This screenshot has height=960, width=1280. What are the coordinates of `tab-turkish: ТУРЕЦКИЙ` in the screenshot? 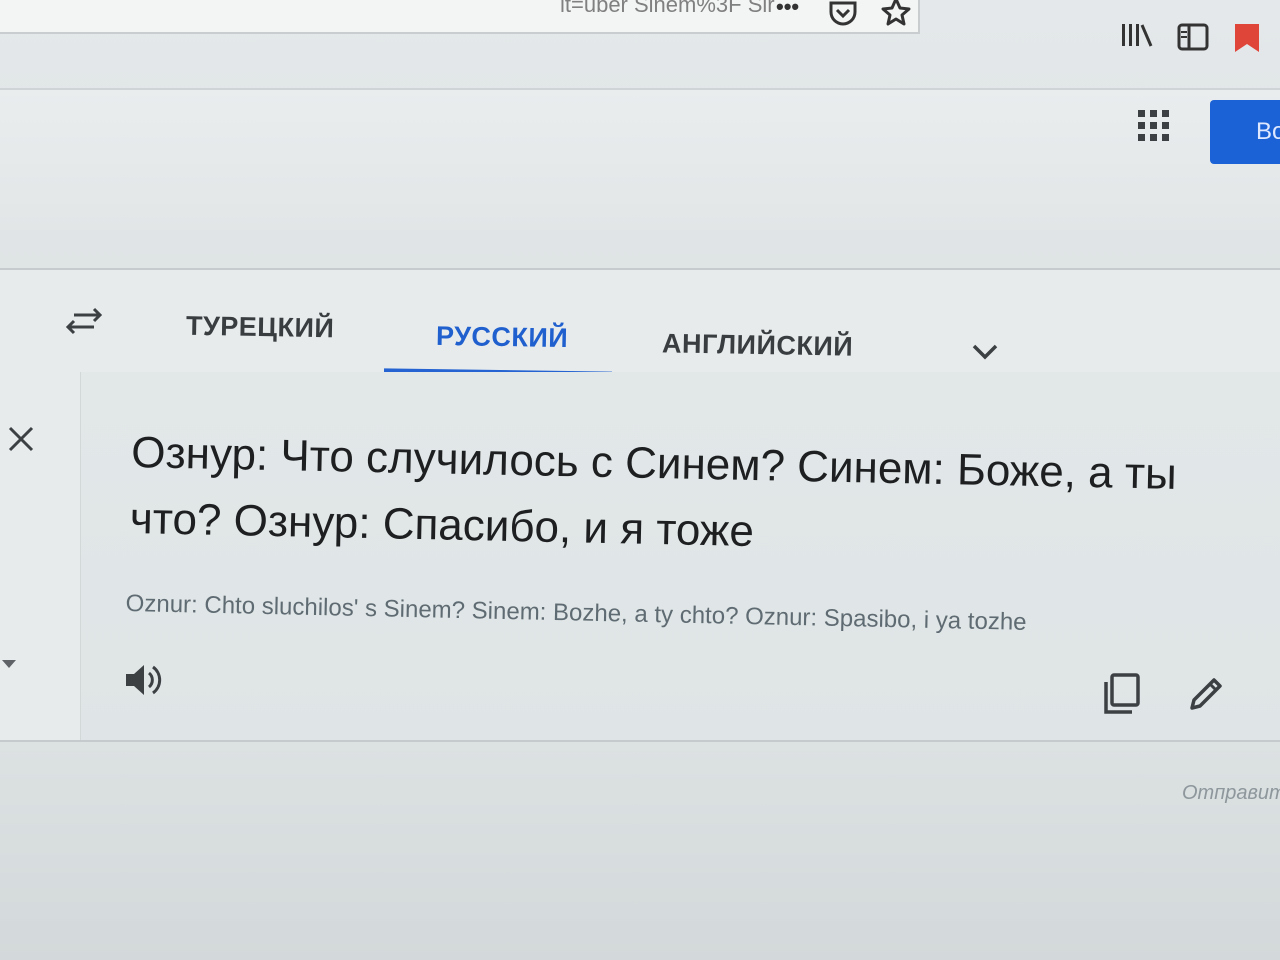 It's located at (260, 328).